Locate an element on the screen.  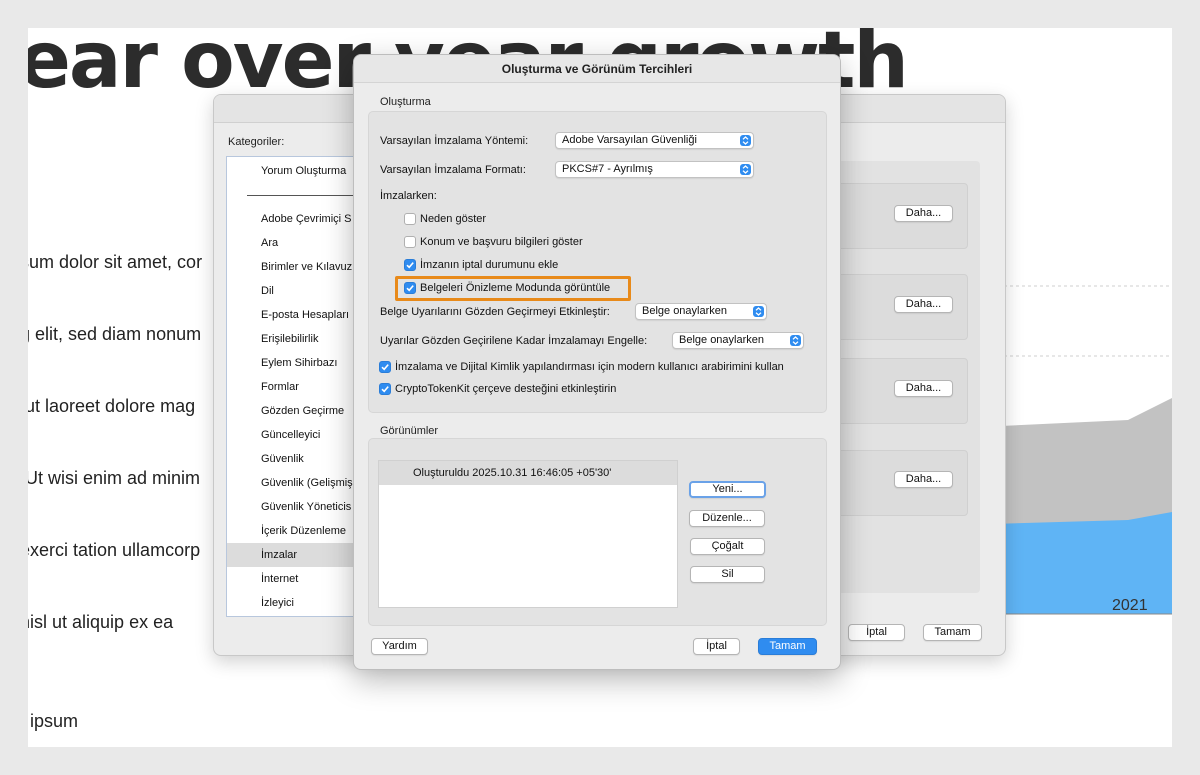
body-line: nisl ut aliquip ex ea is located at coordinates (101, 622).